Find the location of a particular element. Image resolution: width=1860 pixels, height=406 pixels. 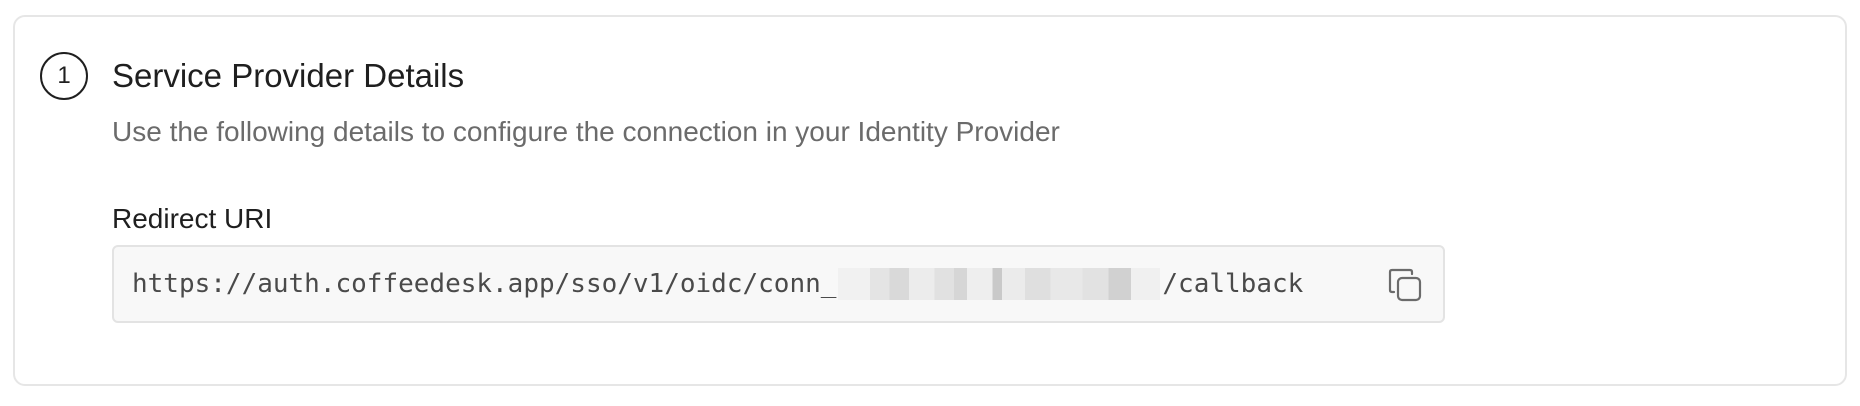

redacted-connection-id is located at coordinates (999, 284).